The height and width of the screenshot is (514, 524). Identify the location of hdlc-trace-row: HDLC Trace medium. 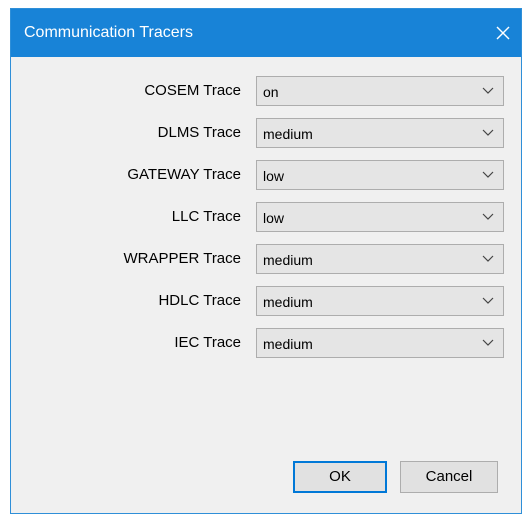
(266, 301).